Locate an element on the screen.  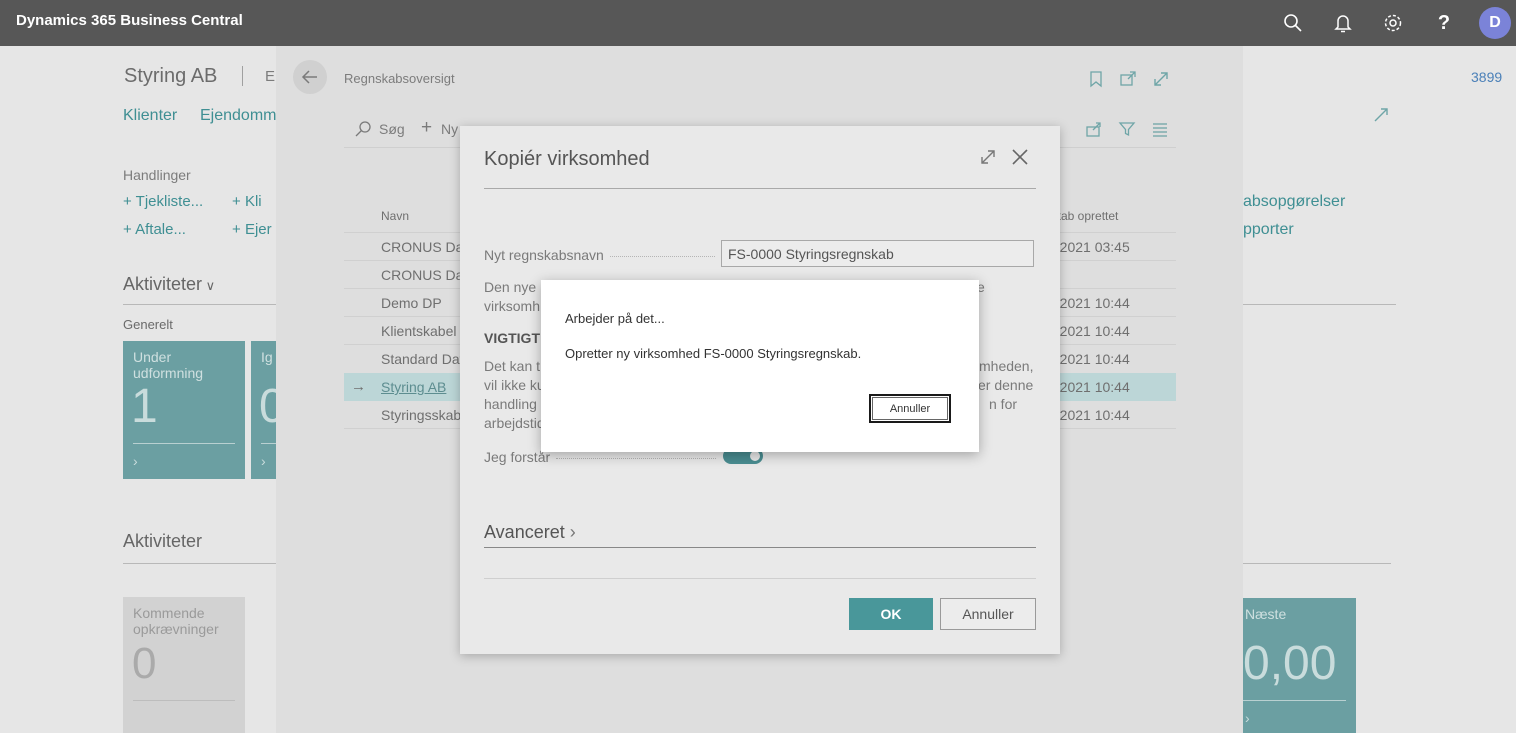
close-icon is located at coordinates (1020, 157).